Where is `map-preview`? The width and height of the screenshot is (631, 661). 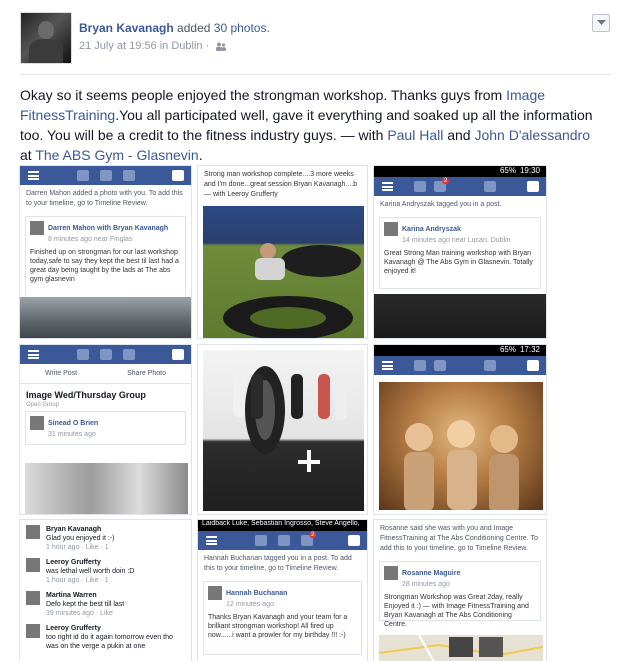 map-preview is located at coordinates (461, 648).